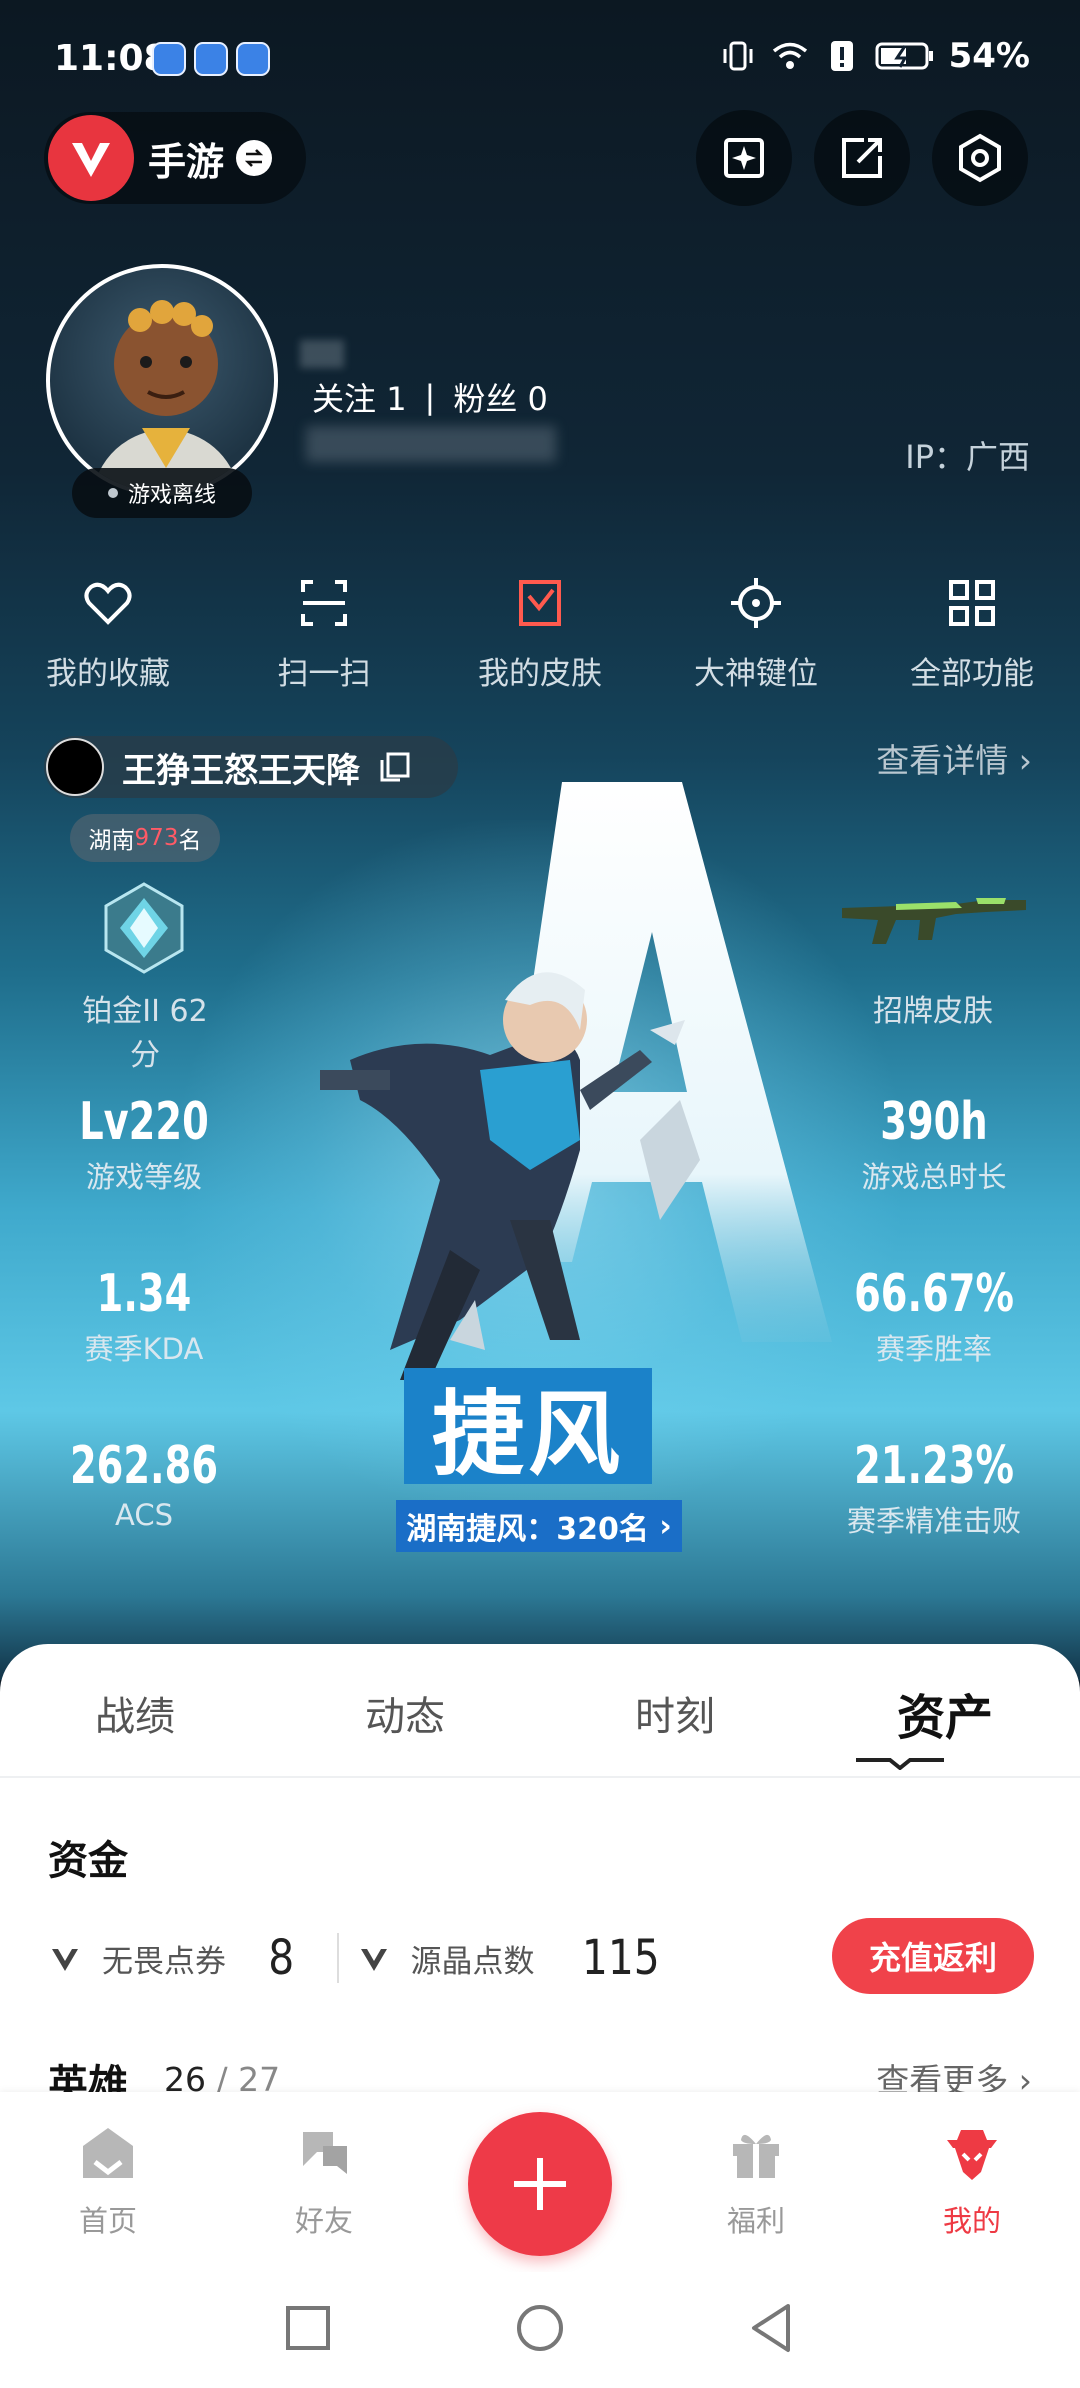 This screenshot has width=1080, height=2388. Describe the element at coordinates (540, 674) in the screenshot. I see `quick-action-label: 我的皮肤` at that location.